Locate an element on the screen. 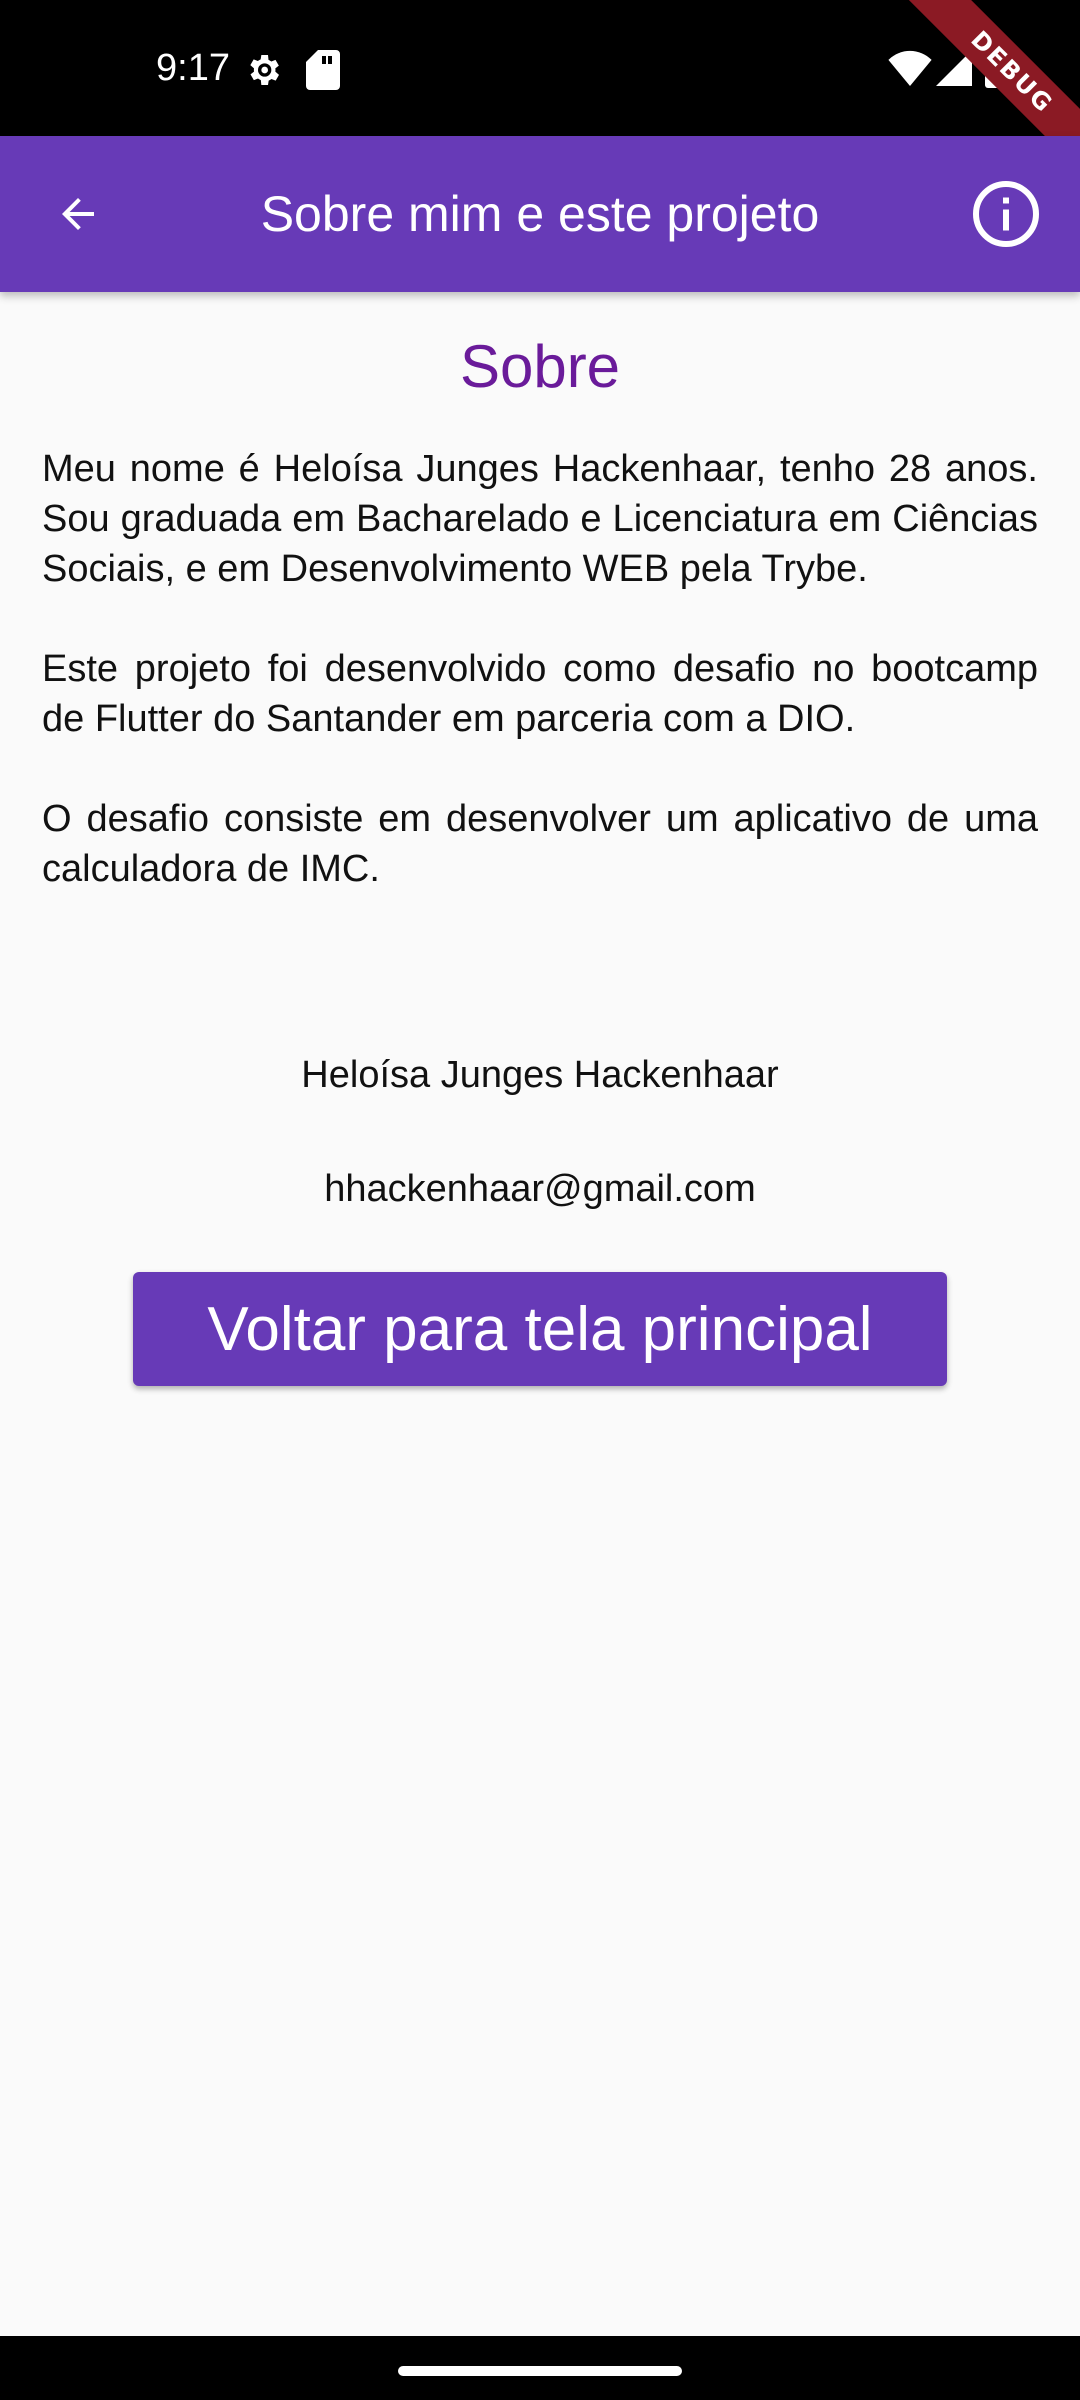  status-time: 9:17 is located at coordinates (193, 68).